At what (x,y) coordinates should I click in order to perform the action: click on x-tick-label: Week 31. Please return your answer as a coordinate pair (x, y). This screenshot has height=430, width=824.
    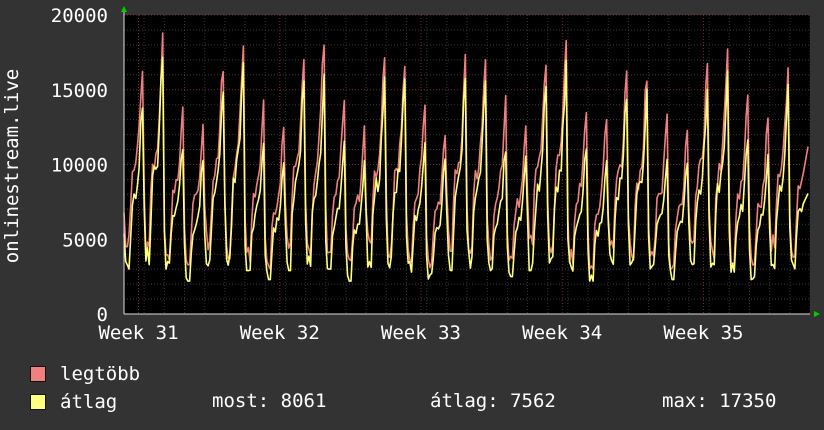
    Looking at the image, I should click on (138, 333).